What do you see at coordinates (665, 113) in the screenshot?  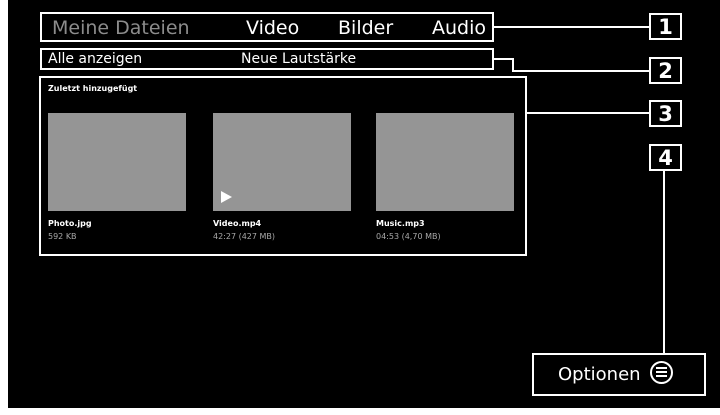 I see `callout-3: 3` at bounding box center [665, 113].